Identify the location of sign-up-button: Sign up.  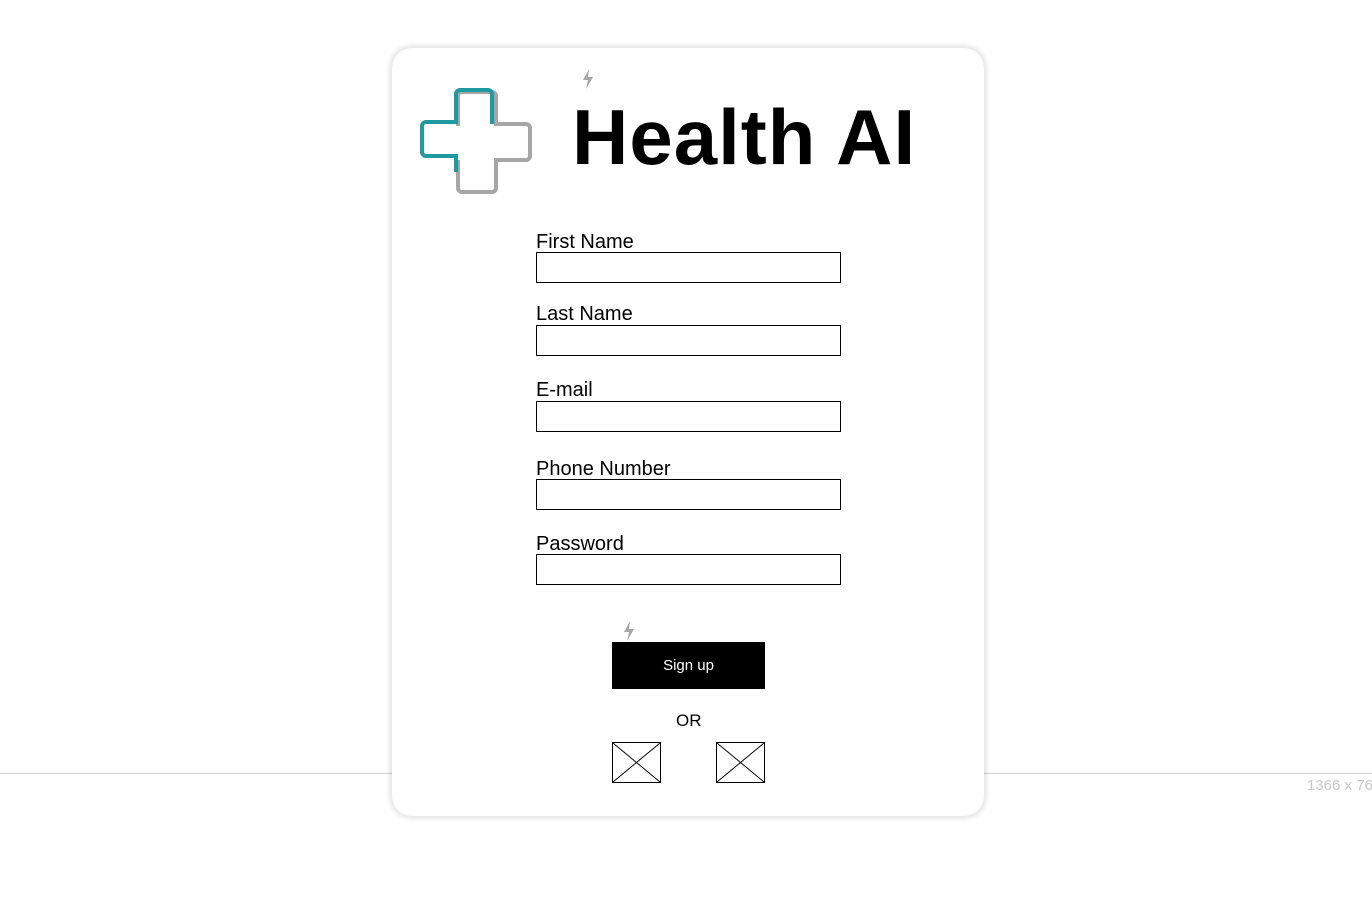
(688, 665).